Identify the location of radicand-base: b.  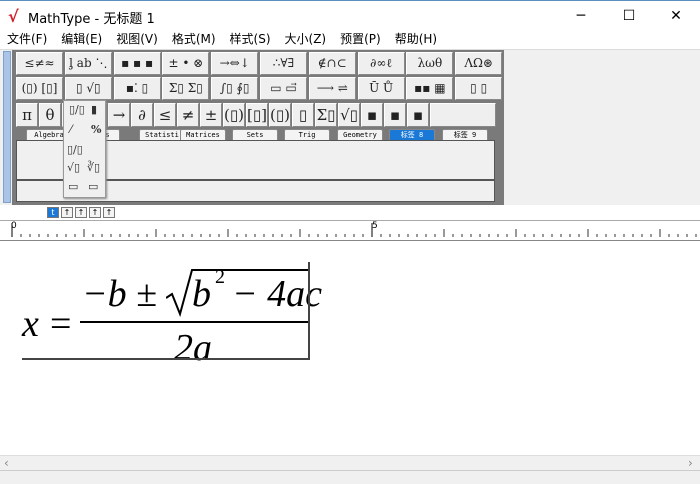
(201, 294).